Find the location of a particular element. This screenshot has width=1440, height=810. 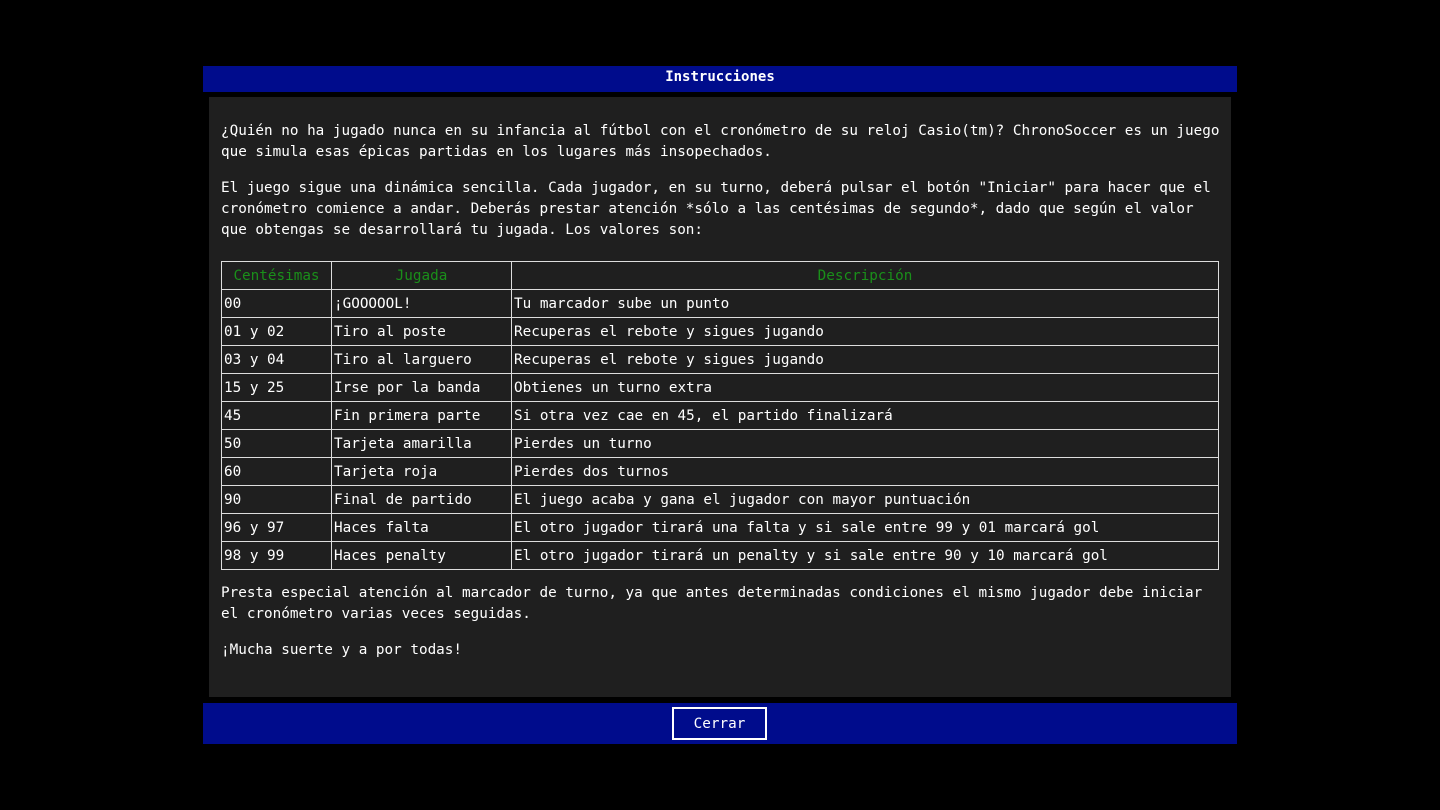

cell-centesimas: 01 y 02 is located at coordinates (276, 331).